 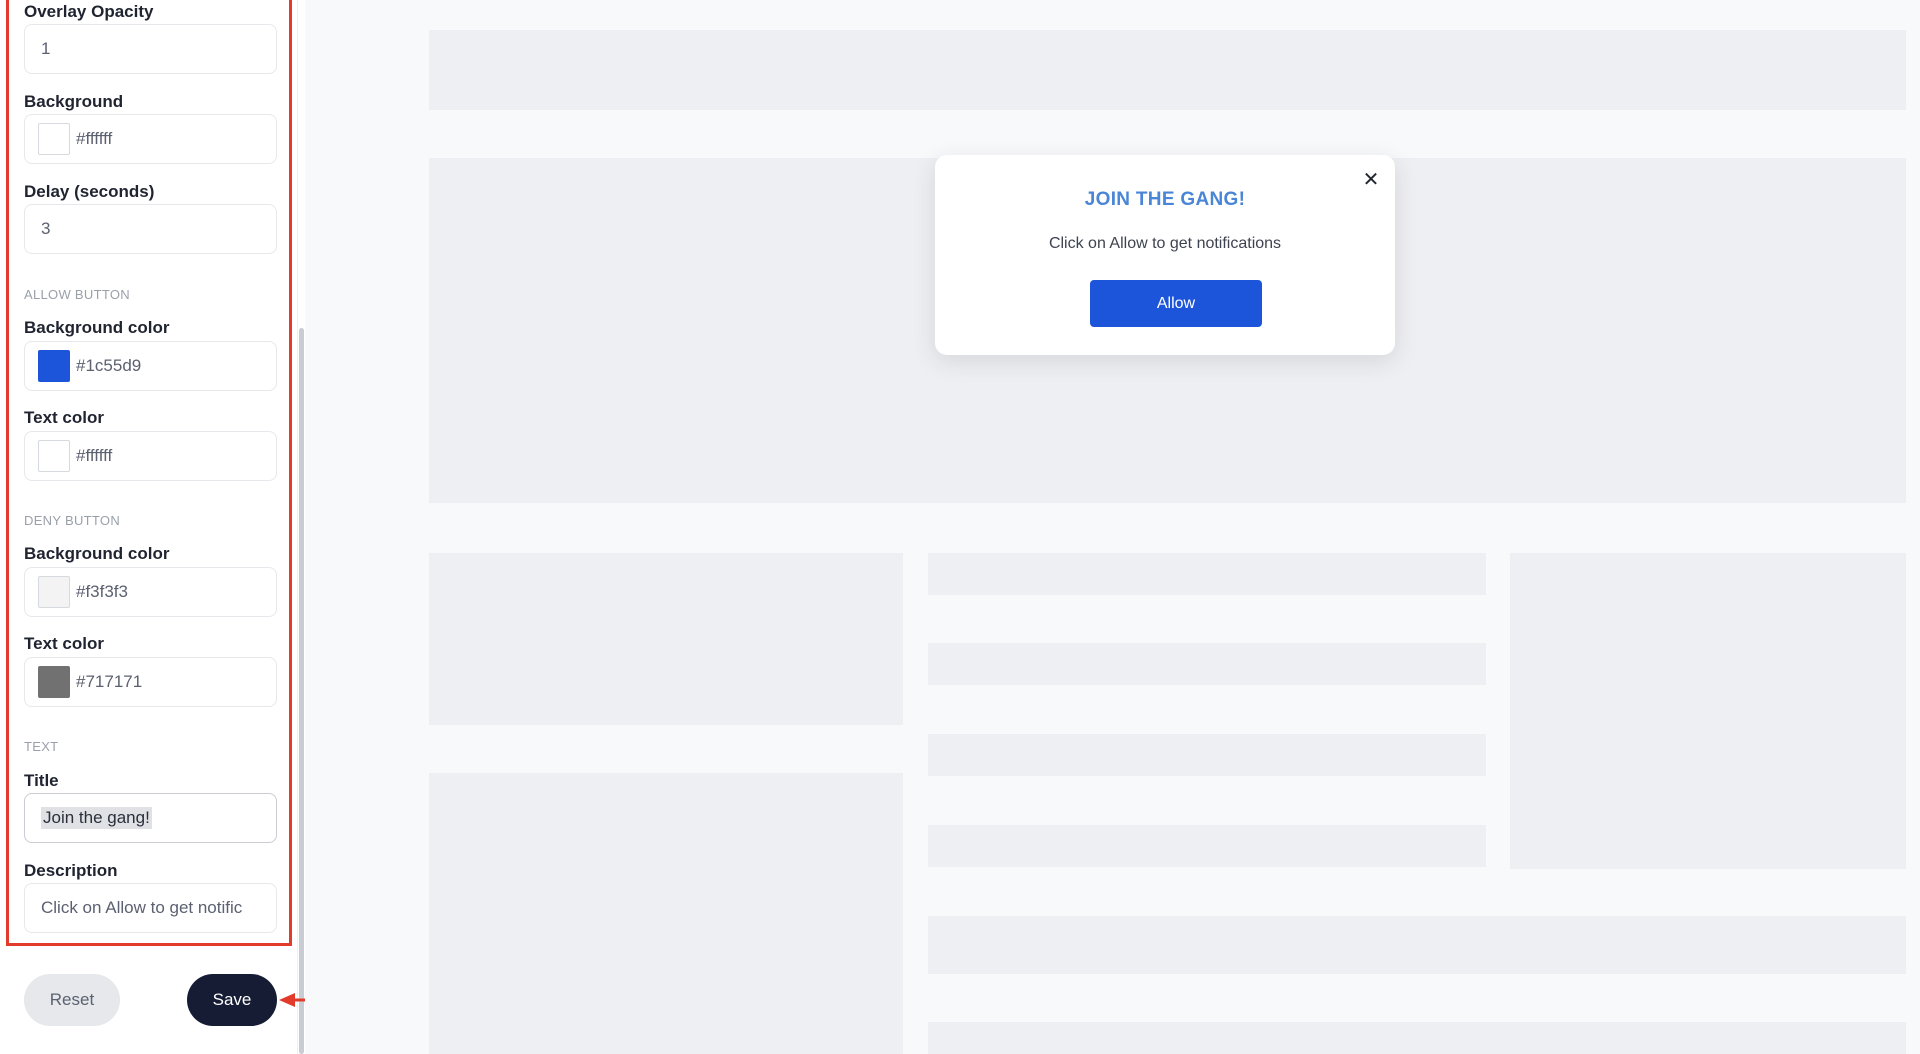 I want to click on background-color-picker: #ffffff, so click(x=150, y=139).